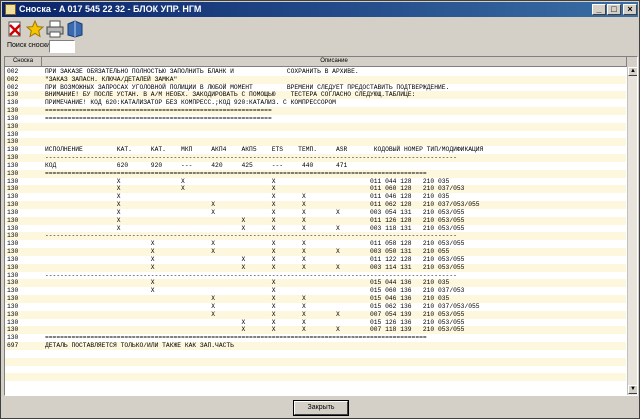 The width and height of the screenshot is (640, 419). What do you see at coordinates (315, 291) in the screenshot?
I see `table-row: 130 X X 015 060 136 210 037/053` at bounding box center [315, 291].